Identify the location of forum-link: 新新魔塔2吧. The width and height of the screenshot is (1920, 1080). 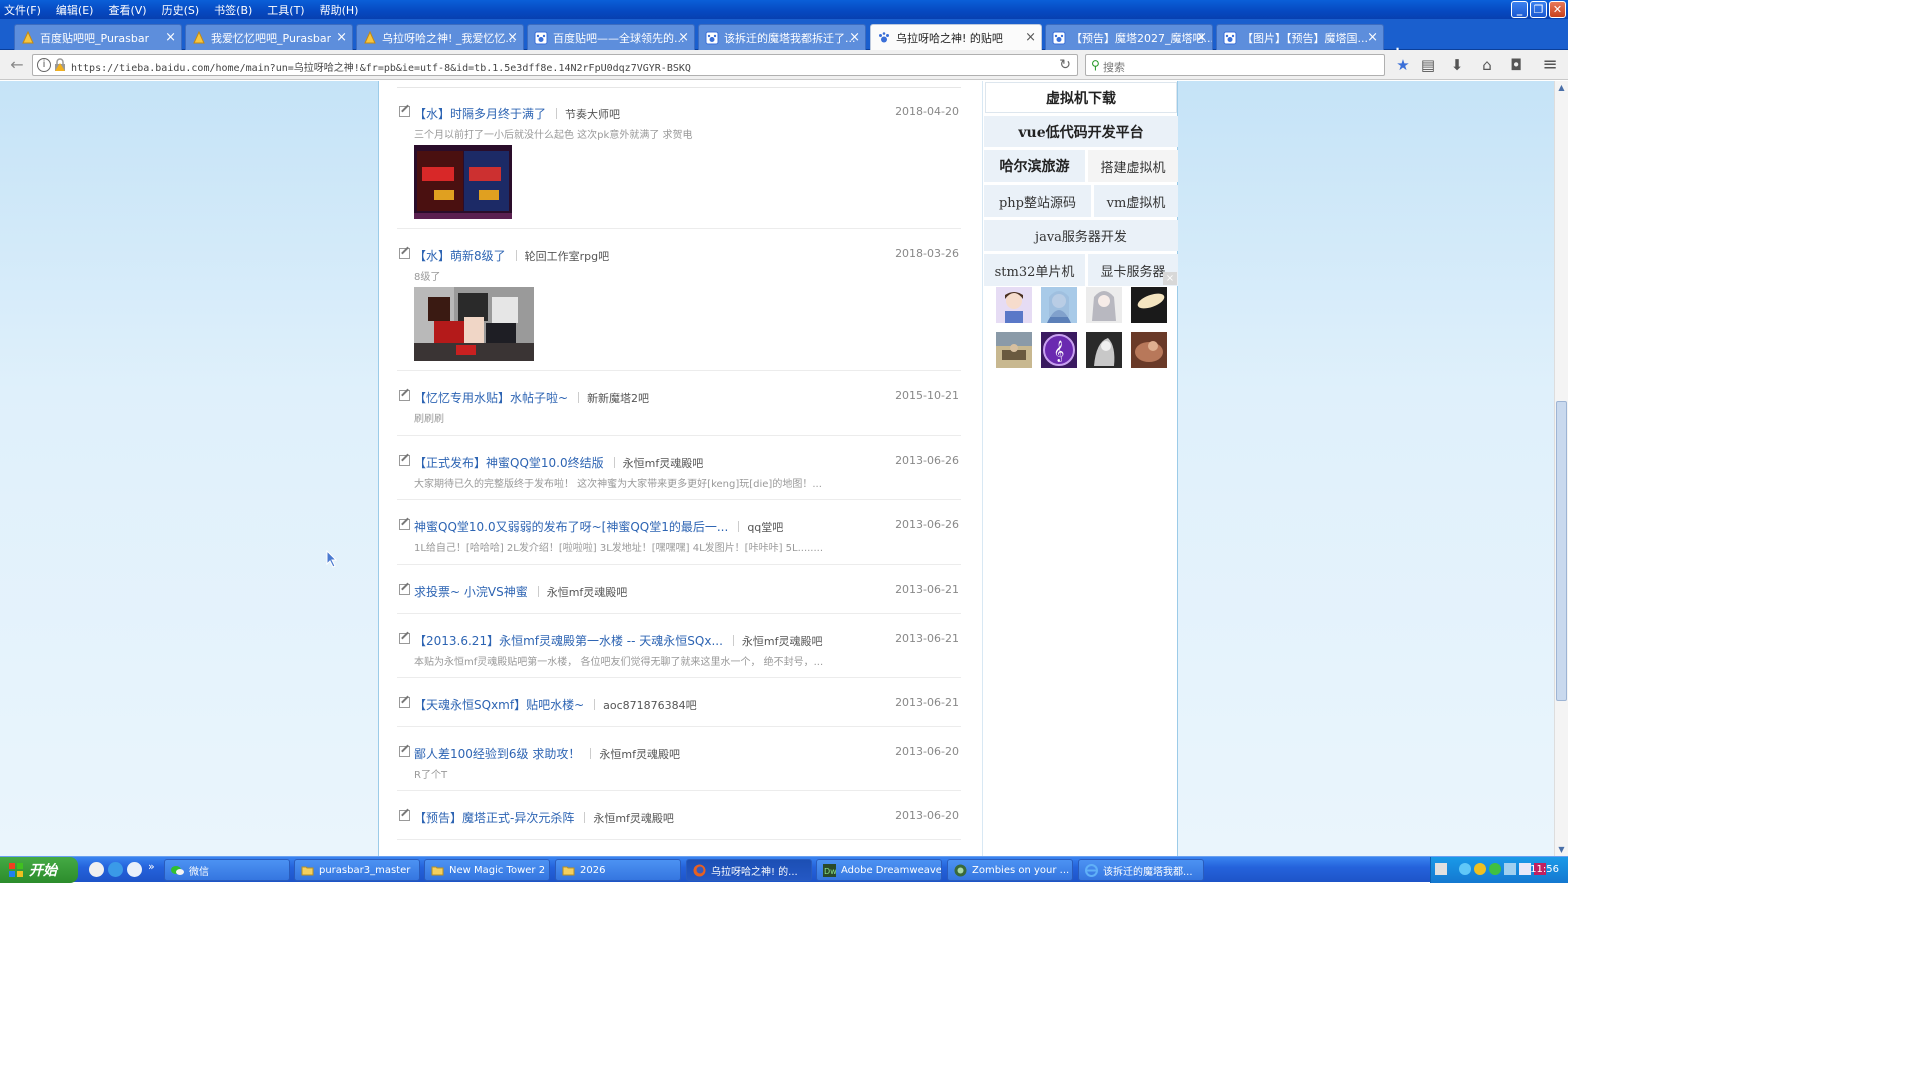
(618, 398).